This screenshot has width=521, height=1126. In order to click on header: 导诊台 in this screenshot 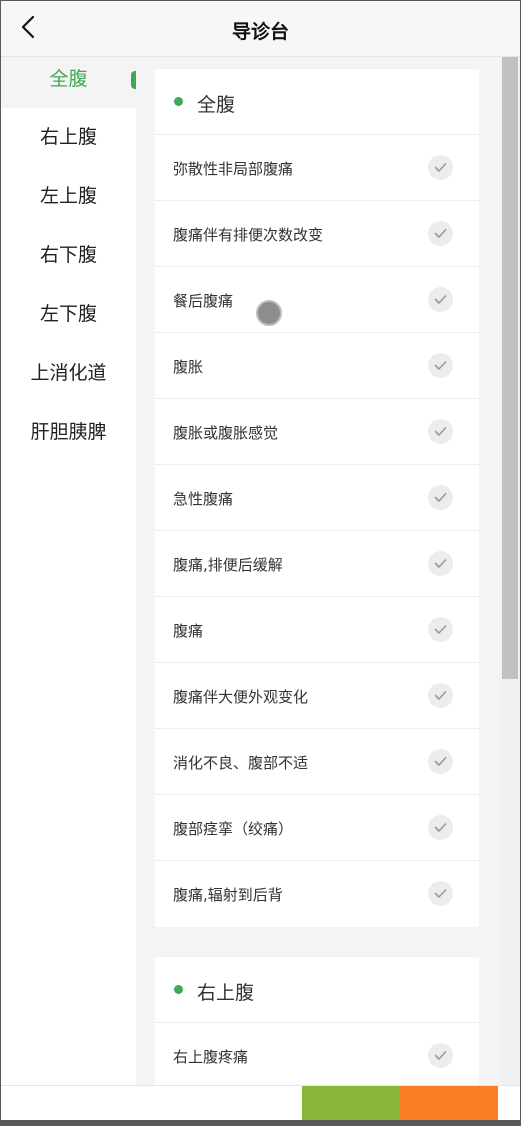, I will do `click(260, 29)`.